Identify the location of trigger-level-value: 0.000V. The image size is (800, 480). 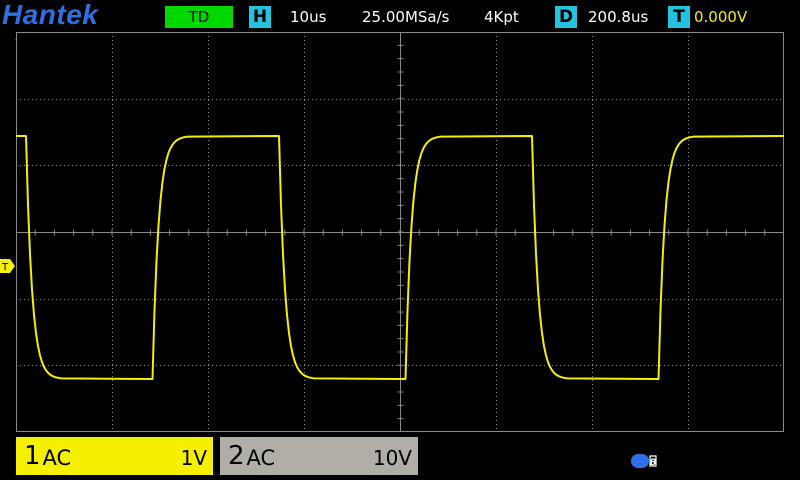
(720, 17).